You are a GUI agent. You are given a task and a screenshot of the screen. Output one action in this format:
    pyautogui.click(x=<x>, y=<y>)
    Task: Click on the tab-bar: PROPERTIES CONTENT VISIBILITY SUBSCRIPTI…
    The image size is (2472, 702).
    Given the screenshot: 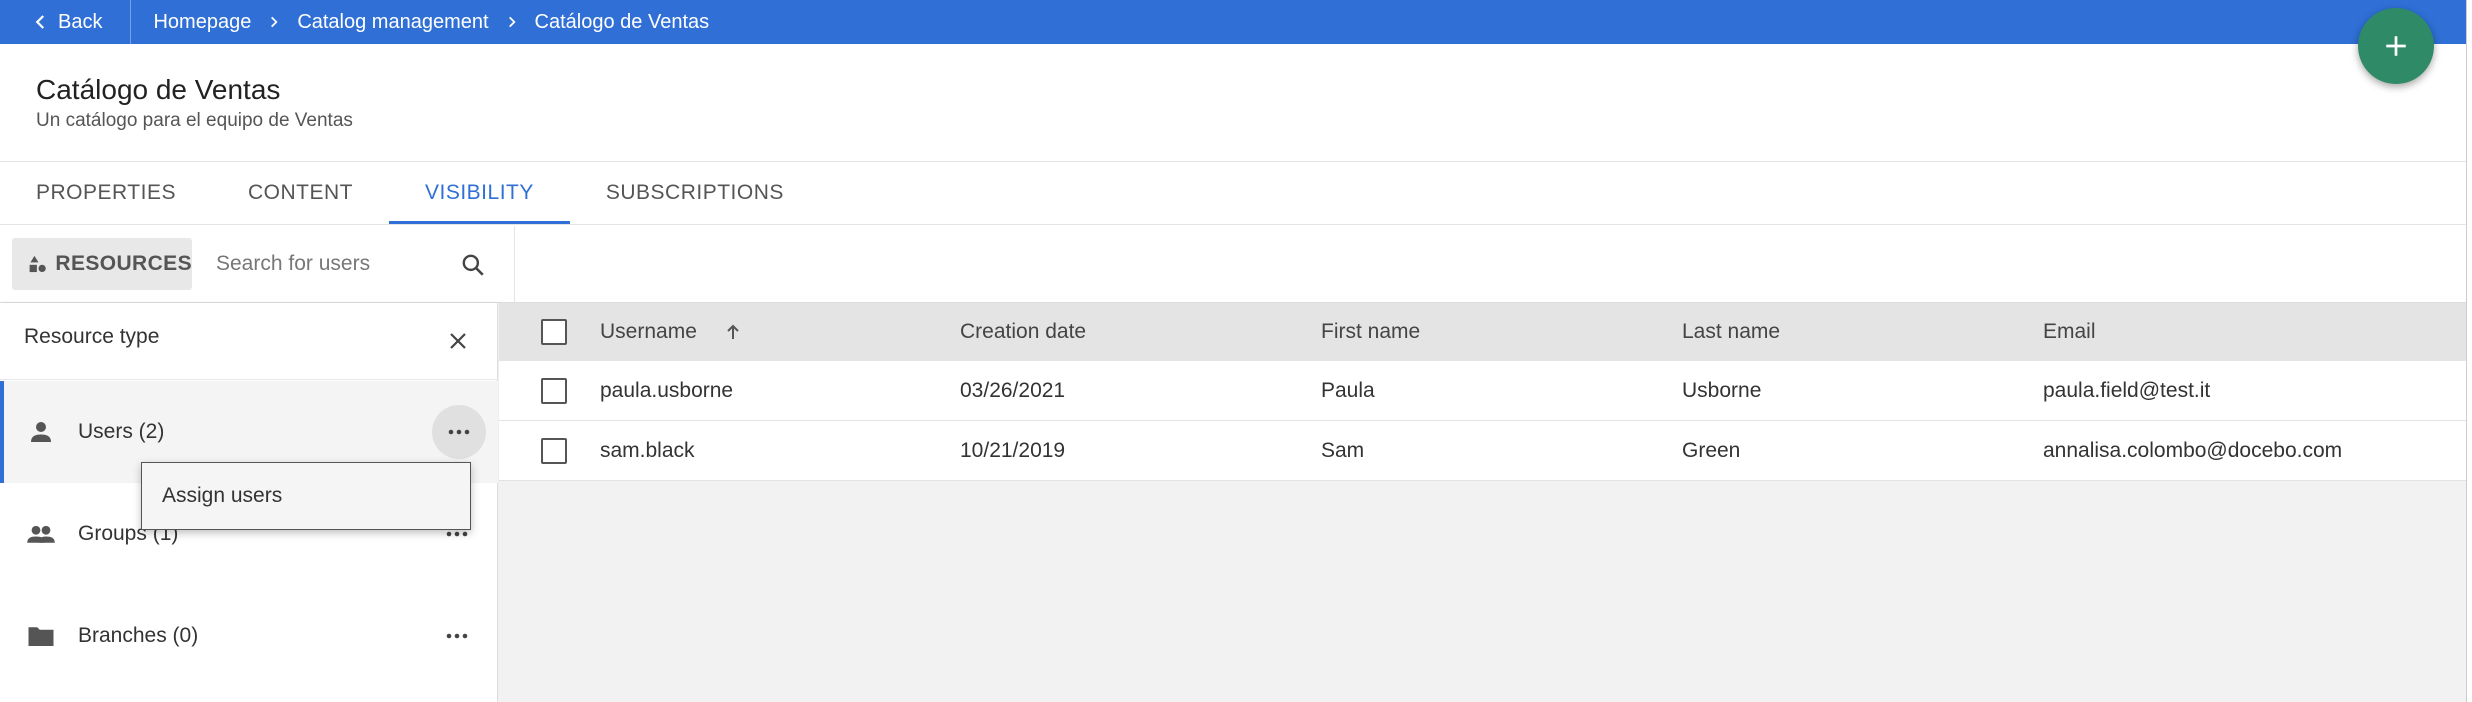 What is the action you would take?
    pyautogui.click(x=410, y=193)
    